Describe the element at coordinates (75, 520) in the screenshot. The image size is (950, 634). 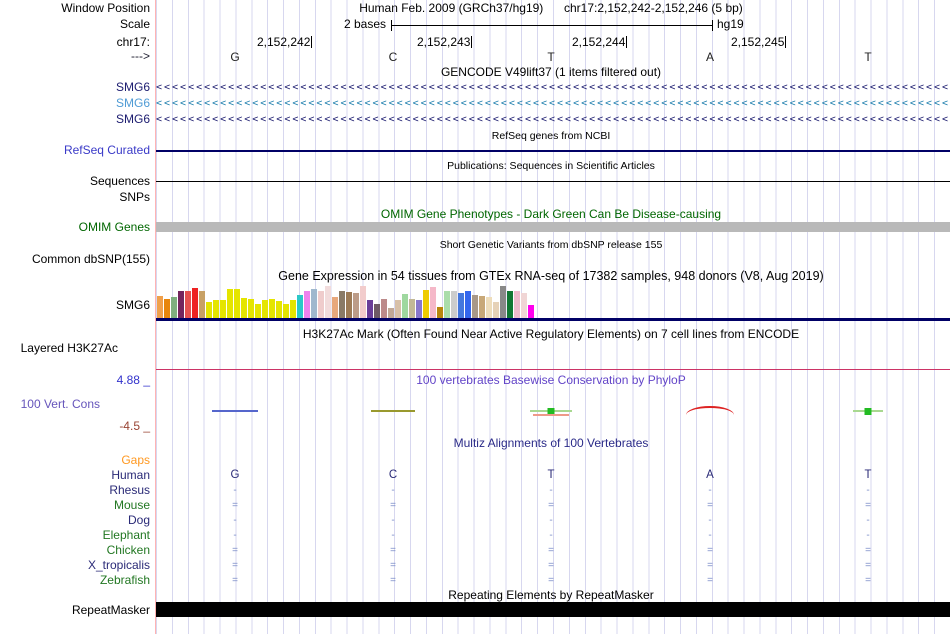
I see `multiz-species-label-dog: Dog` at that location.